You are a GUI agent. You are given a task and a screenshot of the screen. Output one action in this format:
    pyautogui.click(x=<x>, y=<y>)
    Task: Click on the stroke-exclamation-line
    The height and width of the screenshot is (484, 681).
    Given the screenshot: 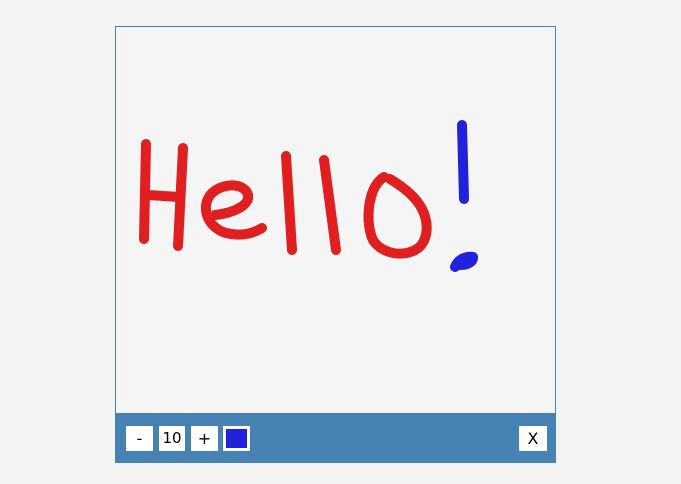 What is the action you would take?
    pyautogui.click(x=463, y=162)
    